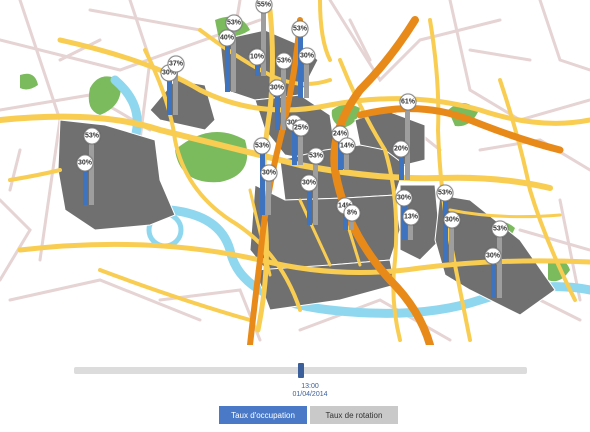 The width and height of the screenshot is (590, 432). I want to click on rotation-badge: 13%, so click(411, 217).